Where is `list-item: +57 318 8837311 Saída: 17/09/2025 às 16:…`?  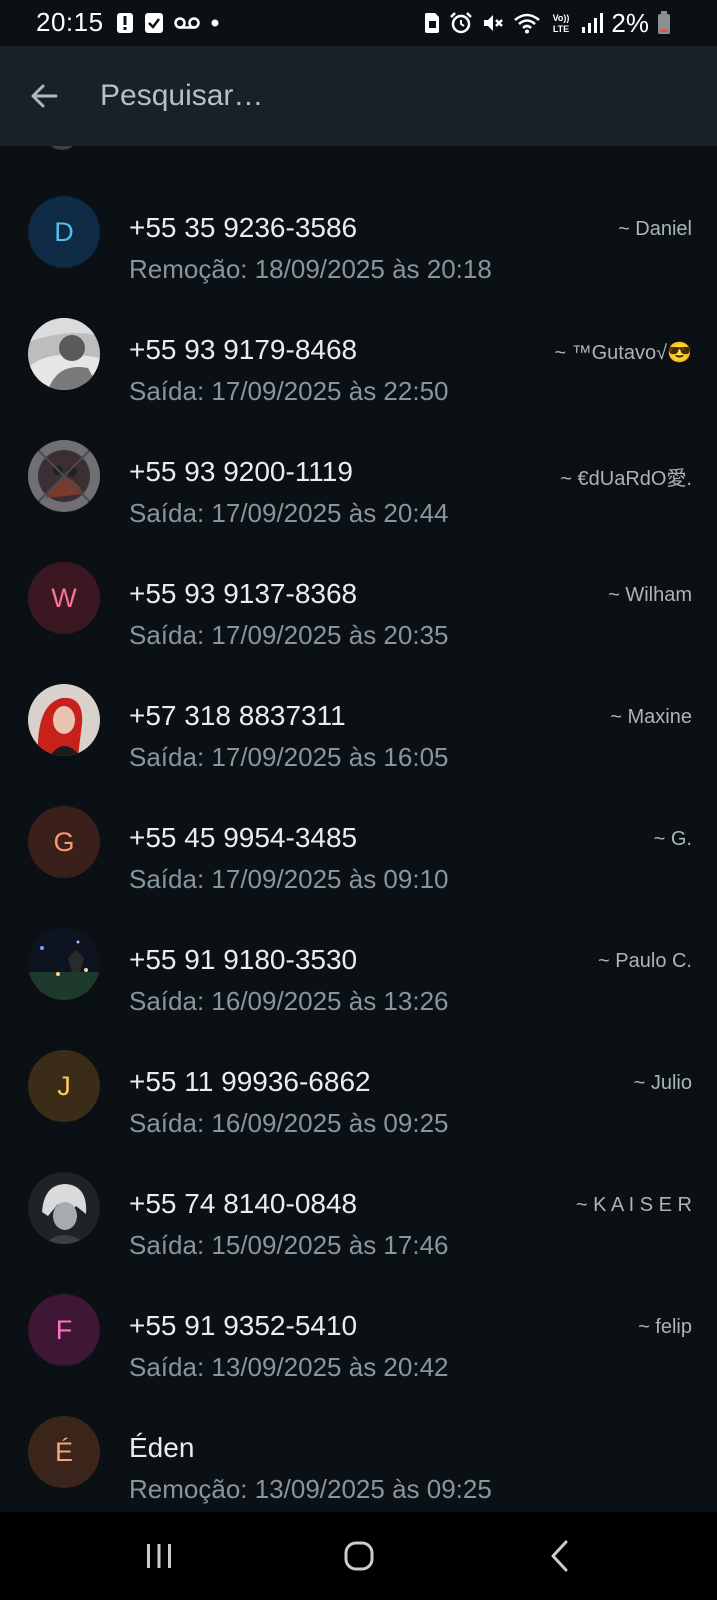
list-item: +57 318 8837311 Saída: 17/09/2025 às 16:… is located at coordinates (358, 715).